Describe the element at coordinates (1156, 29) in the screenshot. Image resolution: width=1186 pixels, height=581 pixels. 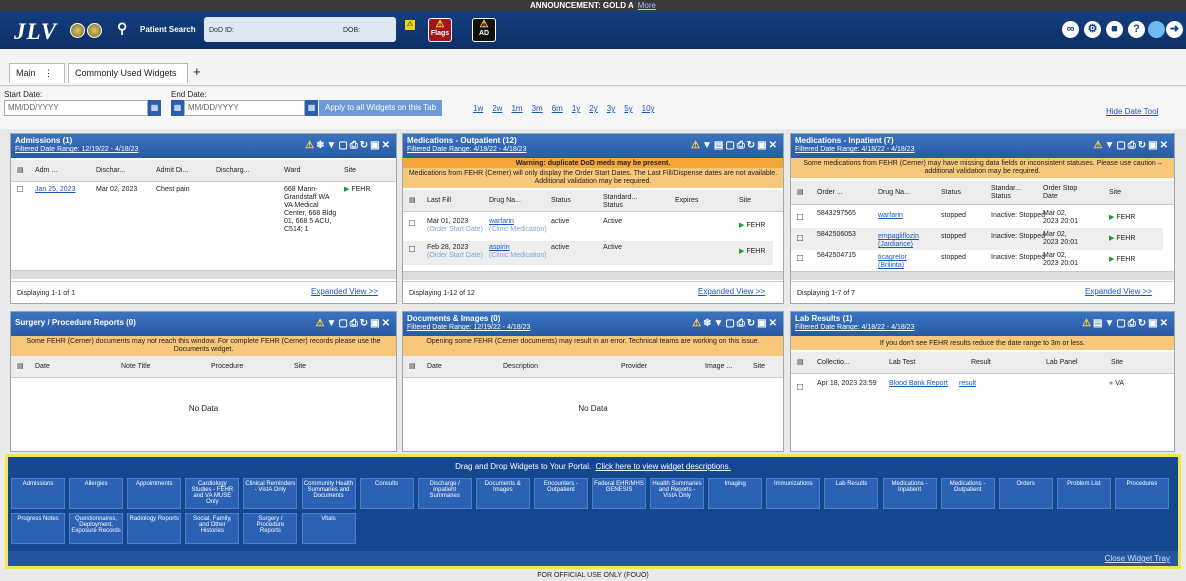
I see `status-circle-icon` at that location.